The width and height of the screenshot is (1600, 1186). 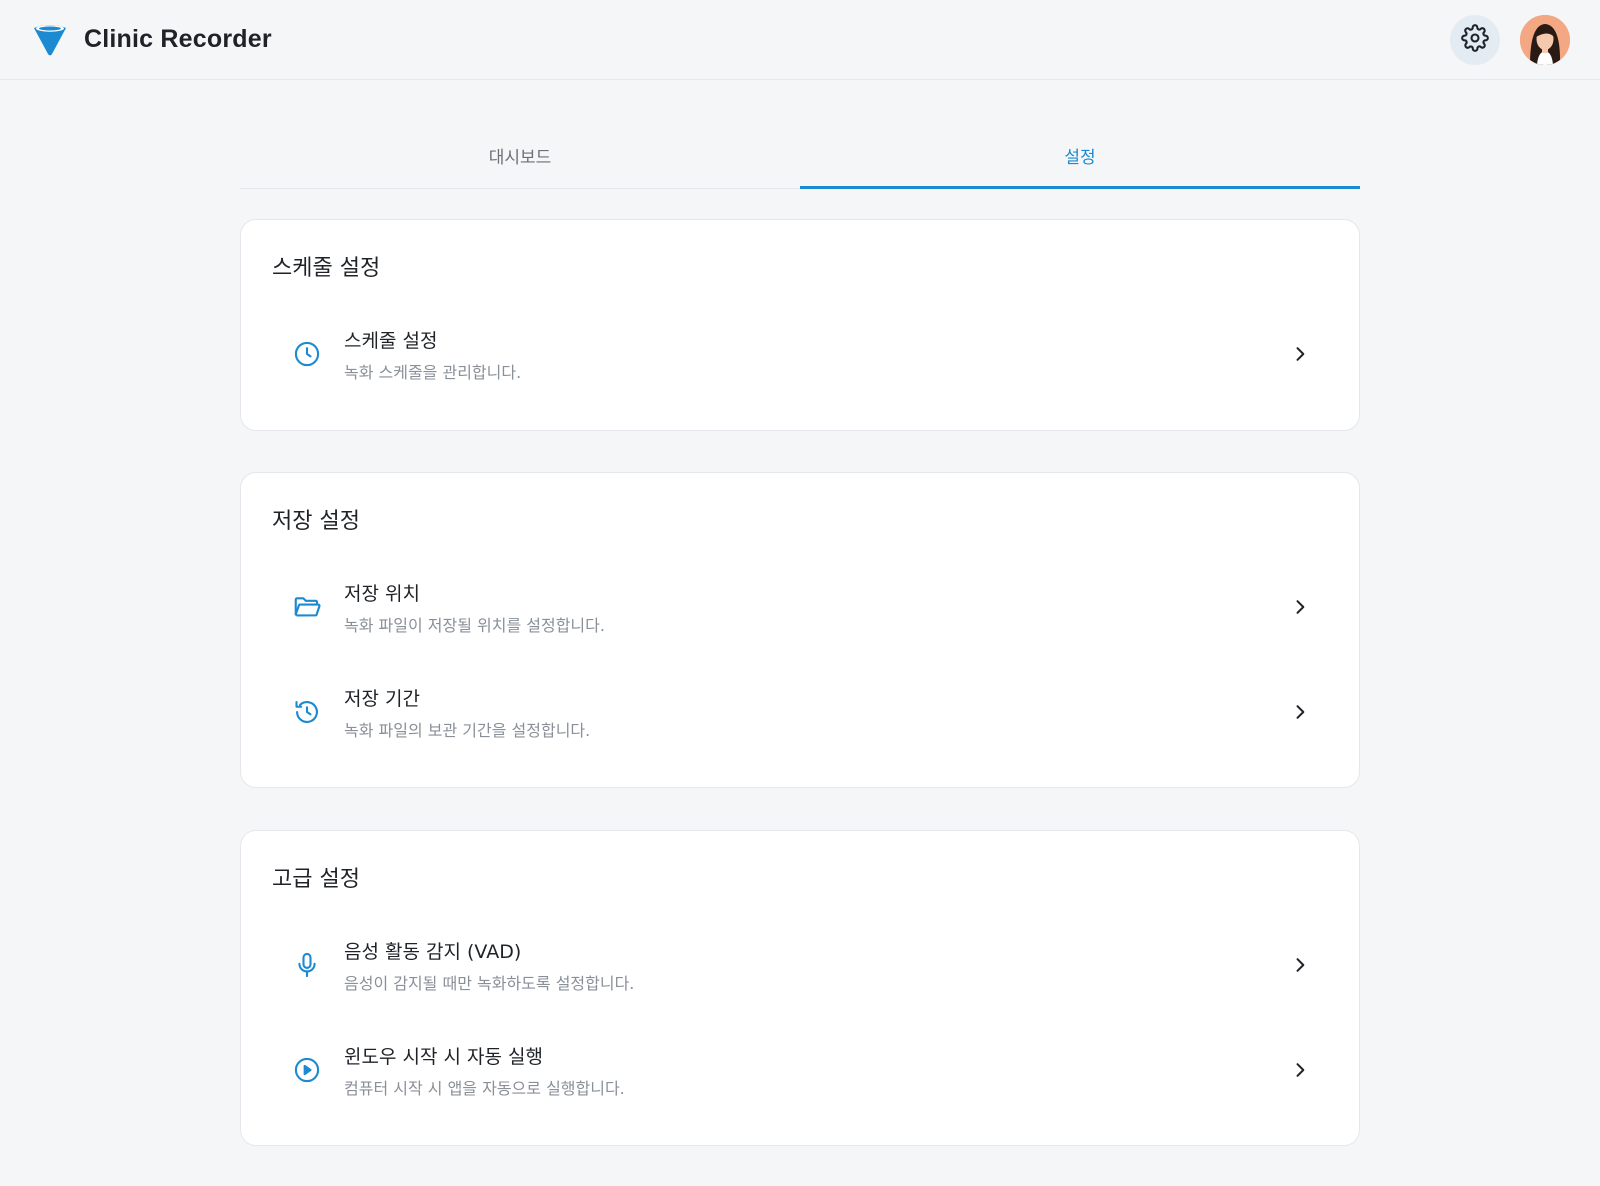 What do you see at coordinates (1510, 39) in the screenshot?
I see `header-actions` at bounding box center [1510, 39].